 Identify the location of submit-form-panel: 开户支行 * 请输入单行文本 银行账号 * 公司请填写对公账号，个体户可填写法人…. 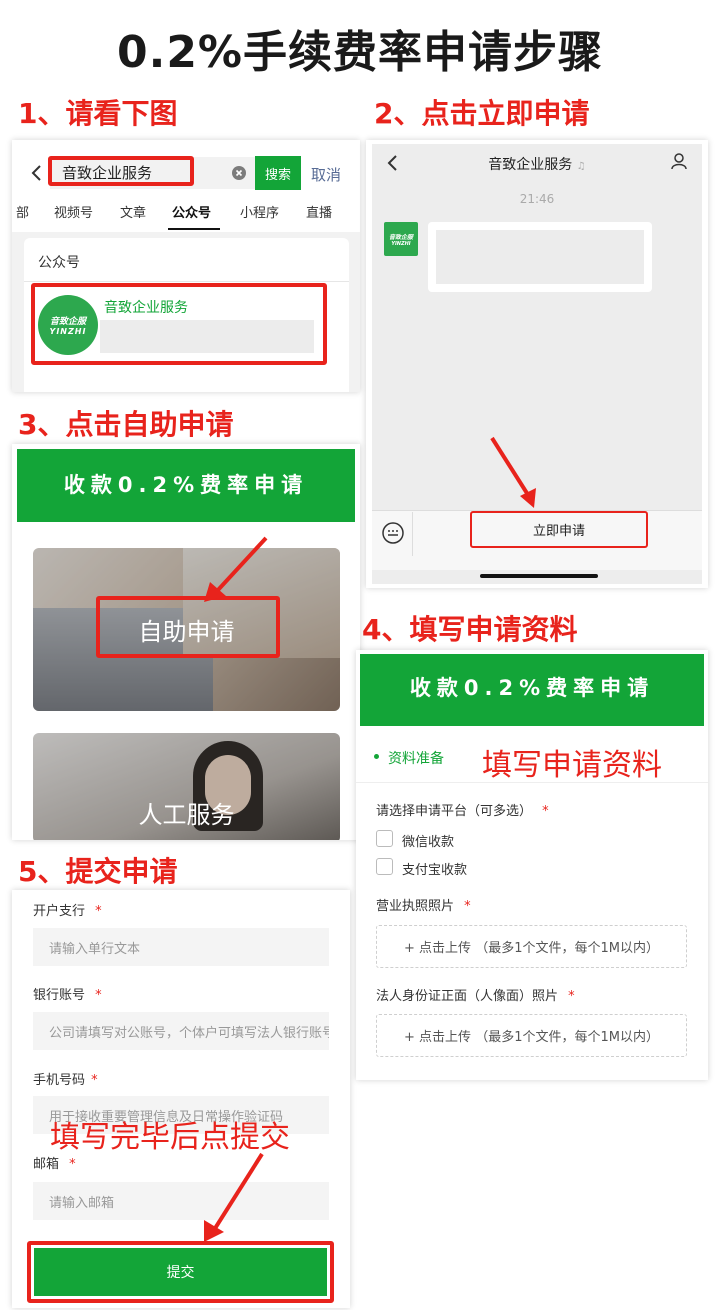
(181, 1099).